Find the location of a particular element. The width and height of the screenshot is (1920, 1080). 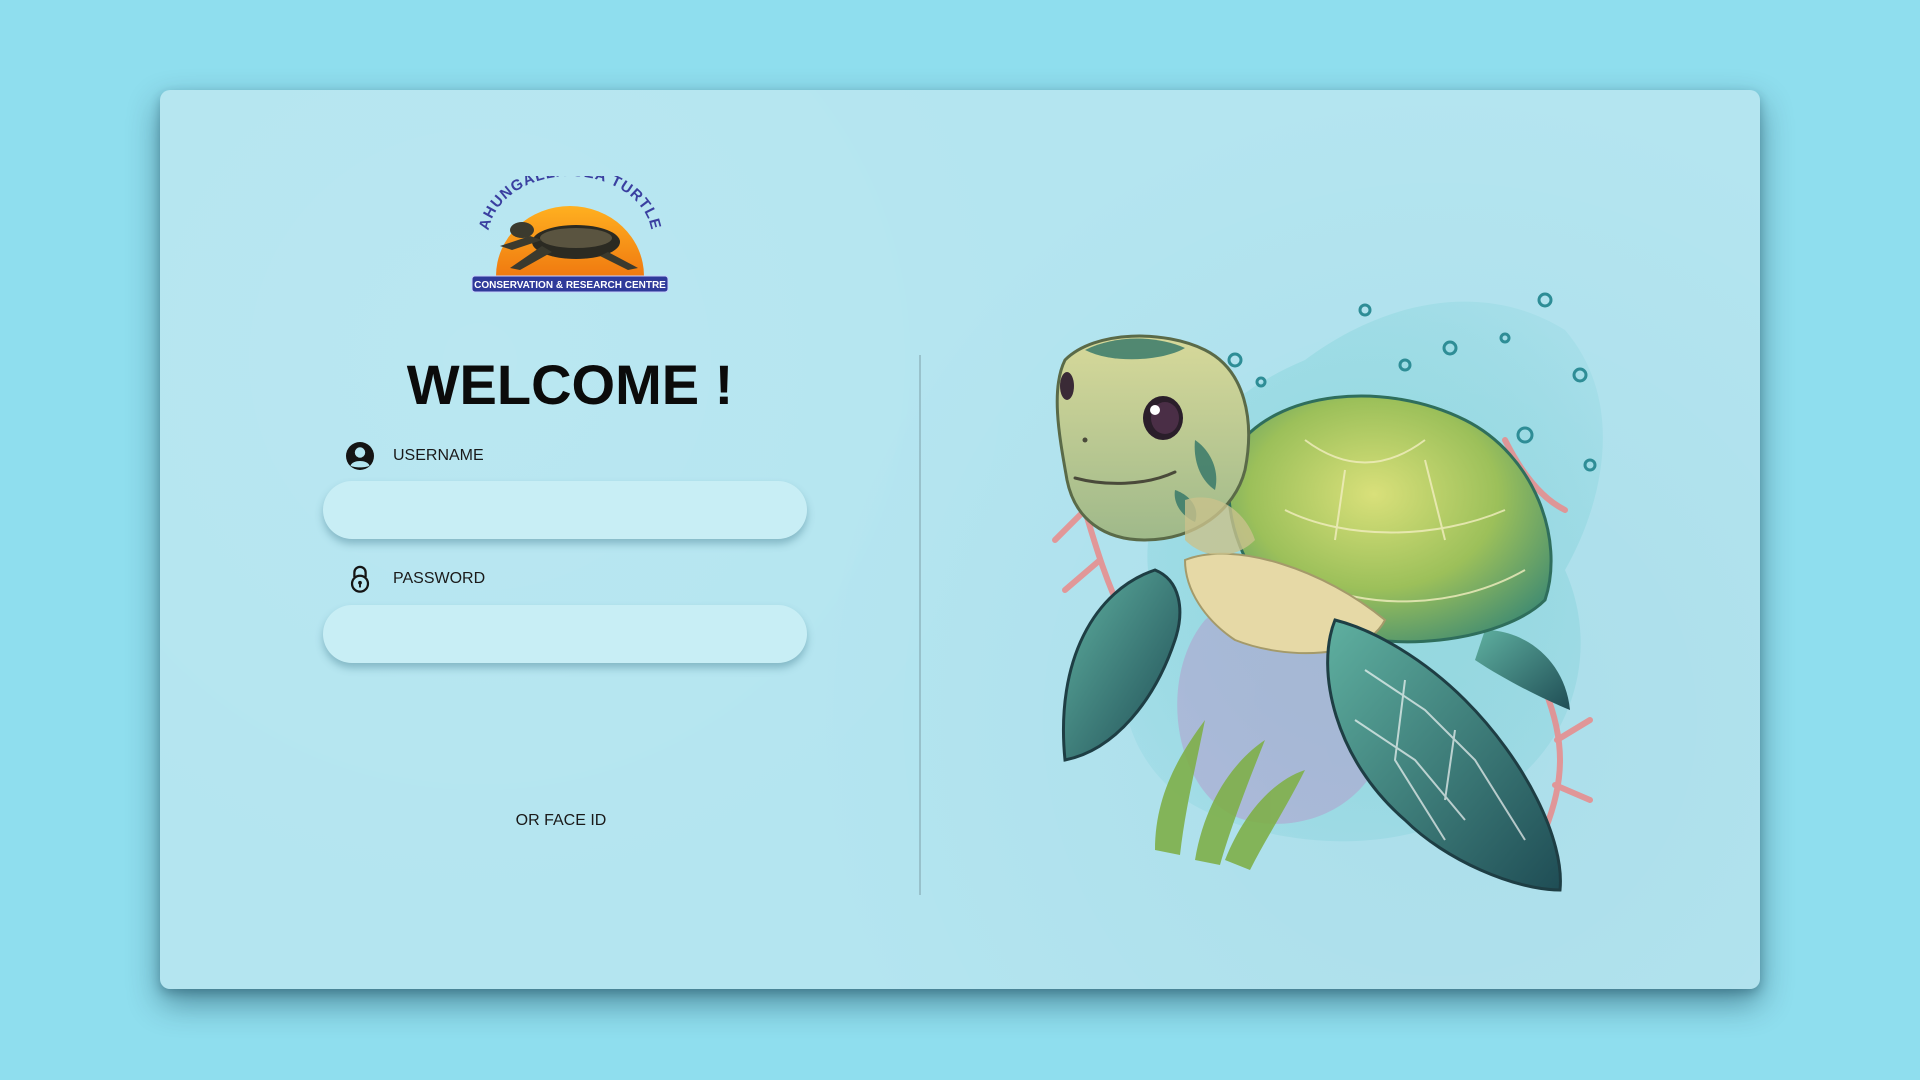

password-label-row: PASSWORD is located at coordinates (415, 579).